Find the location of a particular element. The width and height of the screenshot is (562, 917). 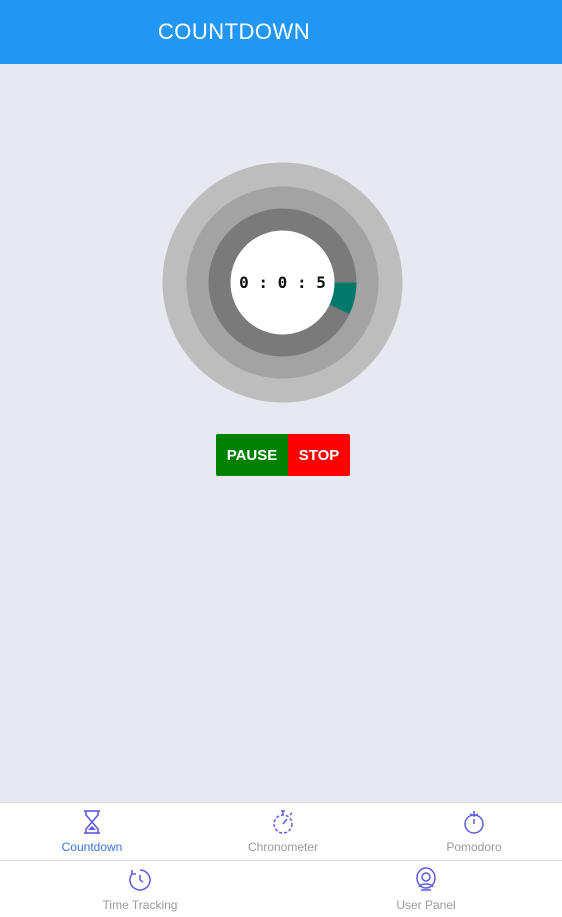

nav-item-pomodoro: Pomodoro is located at coordinates (474, 828).